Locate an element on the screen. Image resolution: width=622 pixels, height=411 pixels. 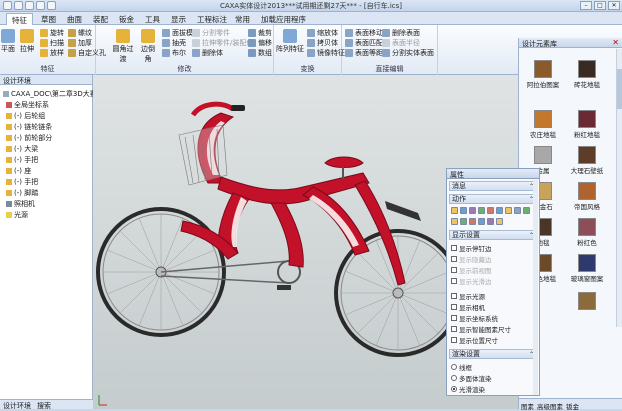
checkbox-show-coordinate-system: 显示坐标系统 is located at coordinates (474, 318).